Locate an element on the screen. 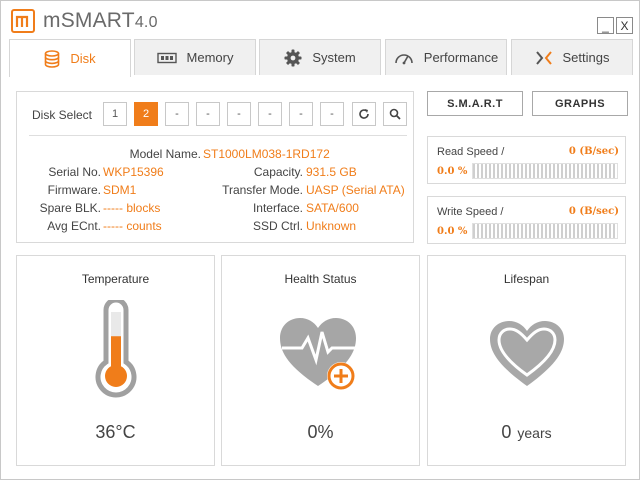 Image resolution: width=640 pixels, height=480 pixels. spare-blk-value: ----- blocks is located at coordinates (132, 208).